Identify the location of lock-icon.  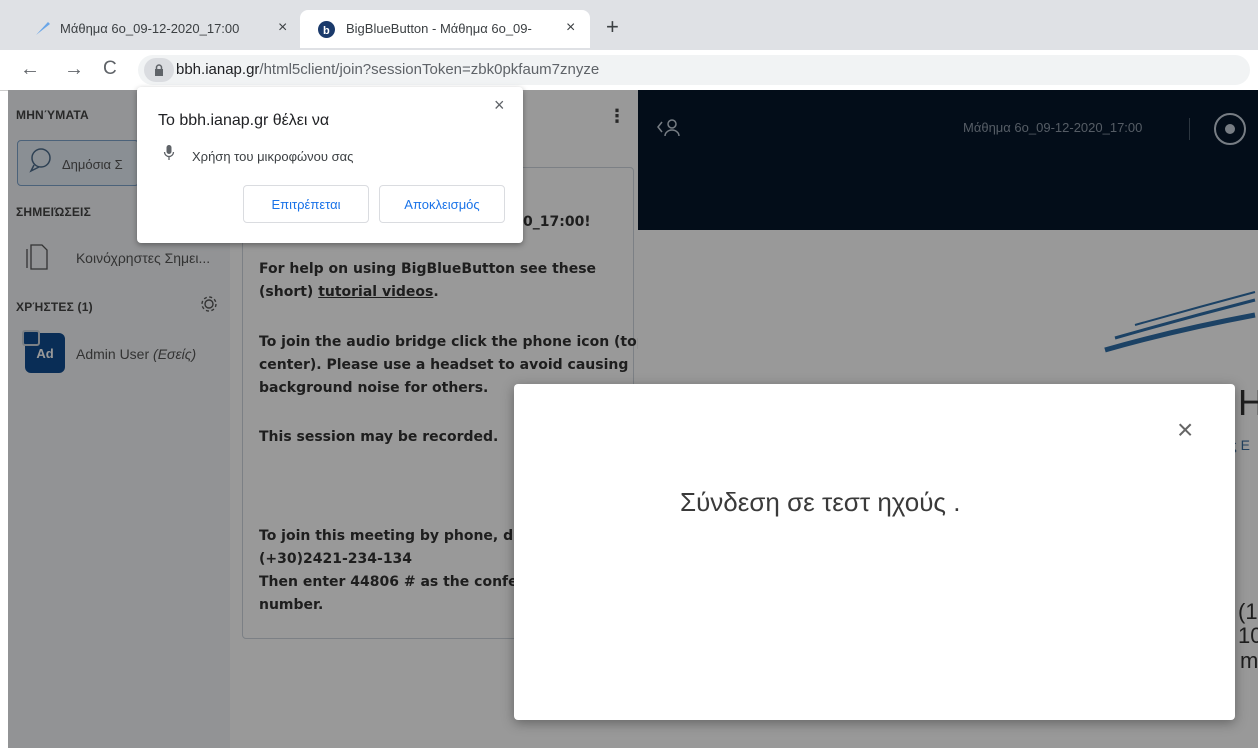
(159, 70).